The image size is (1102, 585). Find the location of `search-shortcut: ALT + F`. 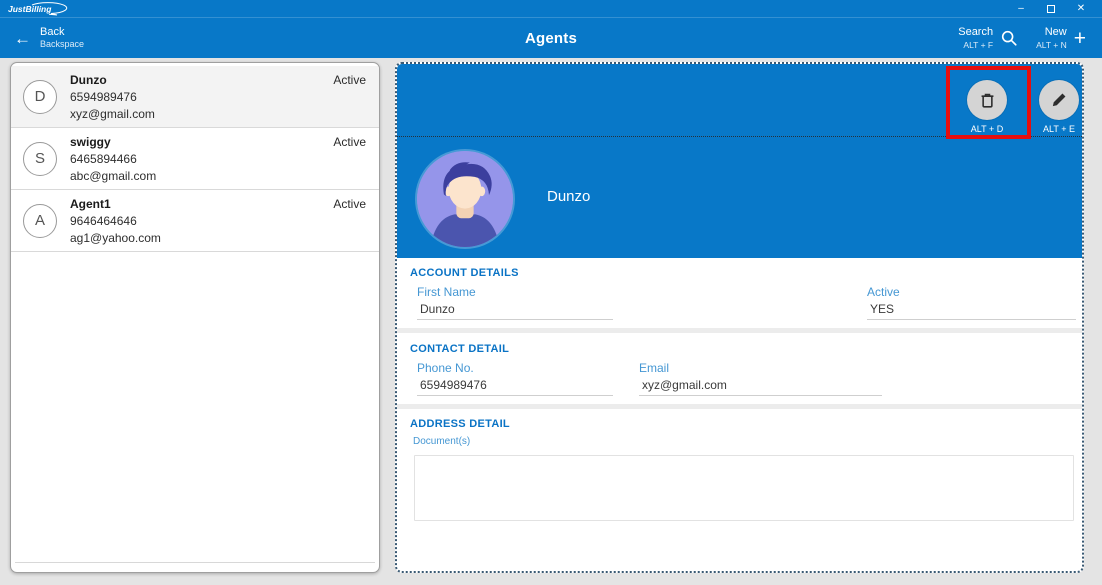

search-shortcut: ALT + F is located at coordinates (978, 44).